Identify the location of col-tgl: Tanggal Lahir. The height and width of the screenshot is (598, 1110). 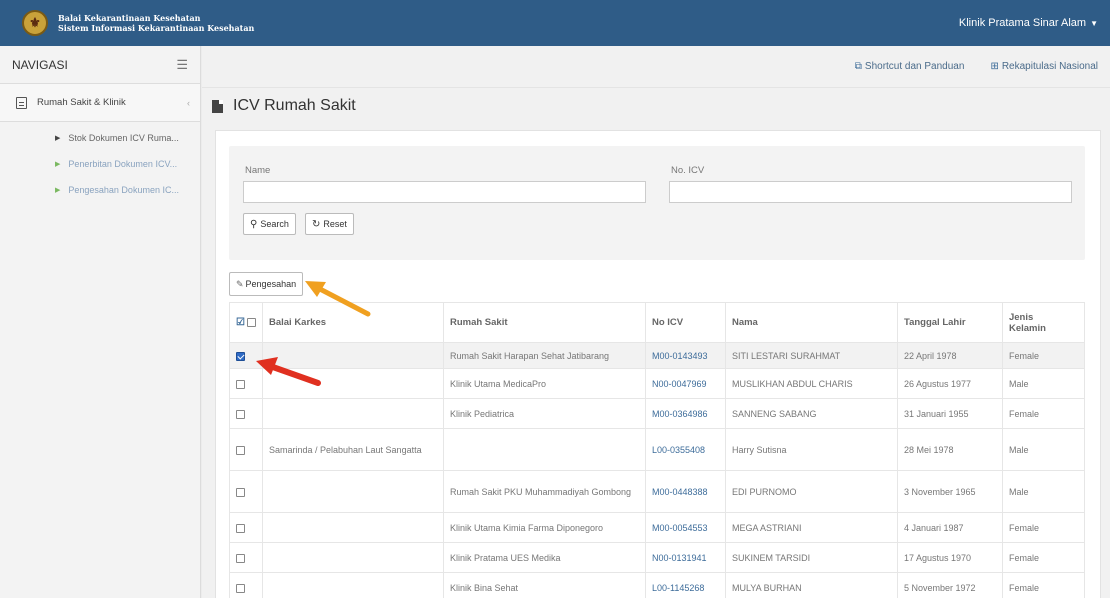
(949, 322).